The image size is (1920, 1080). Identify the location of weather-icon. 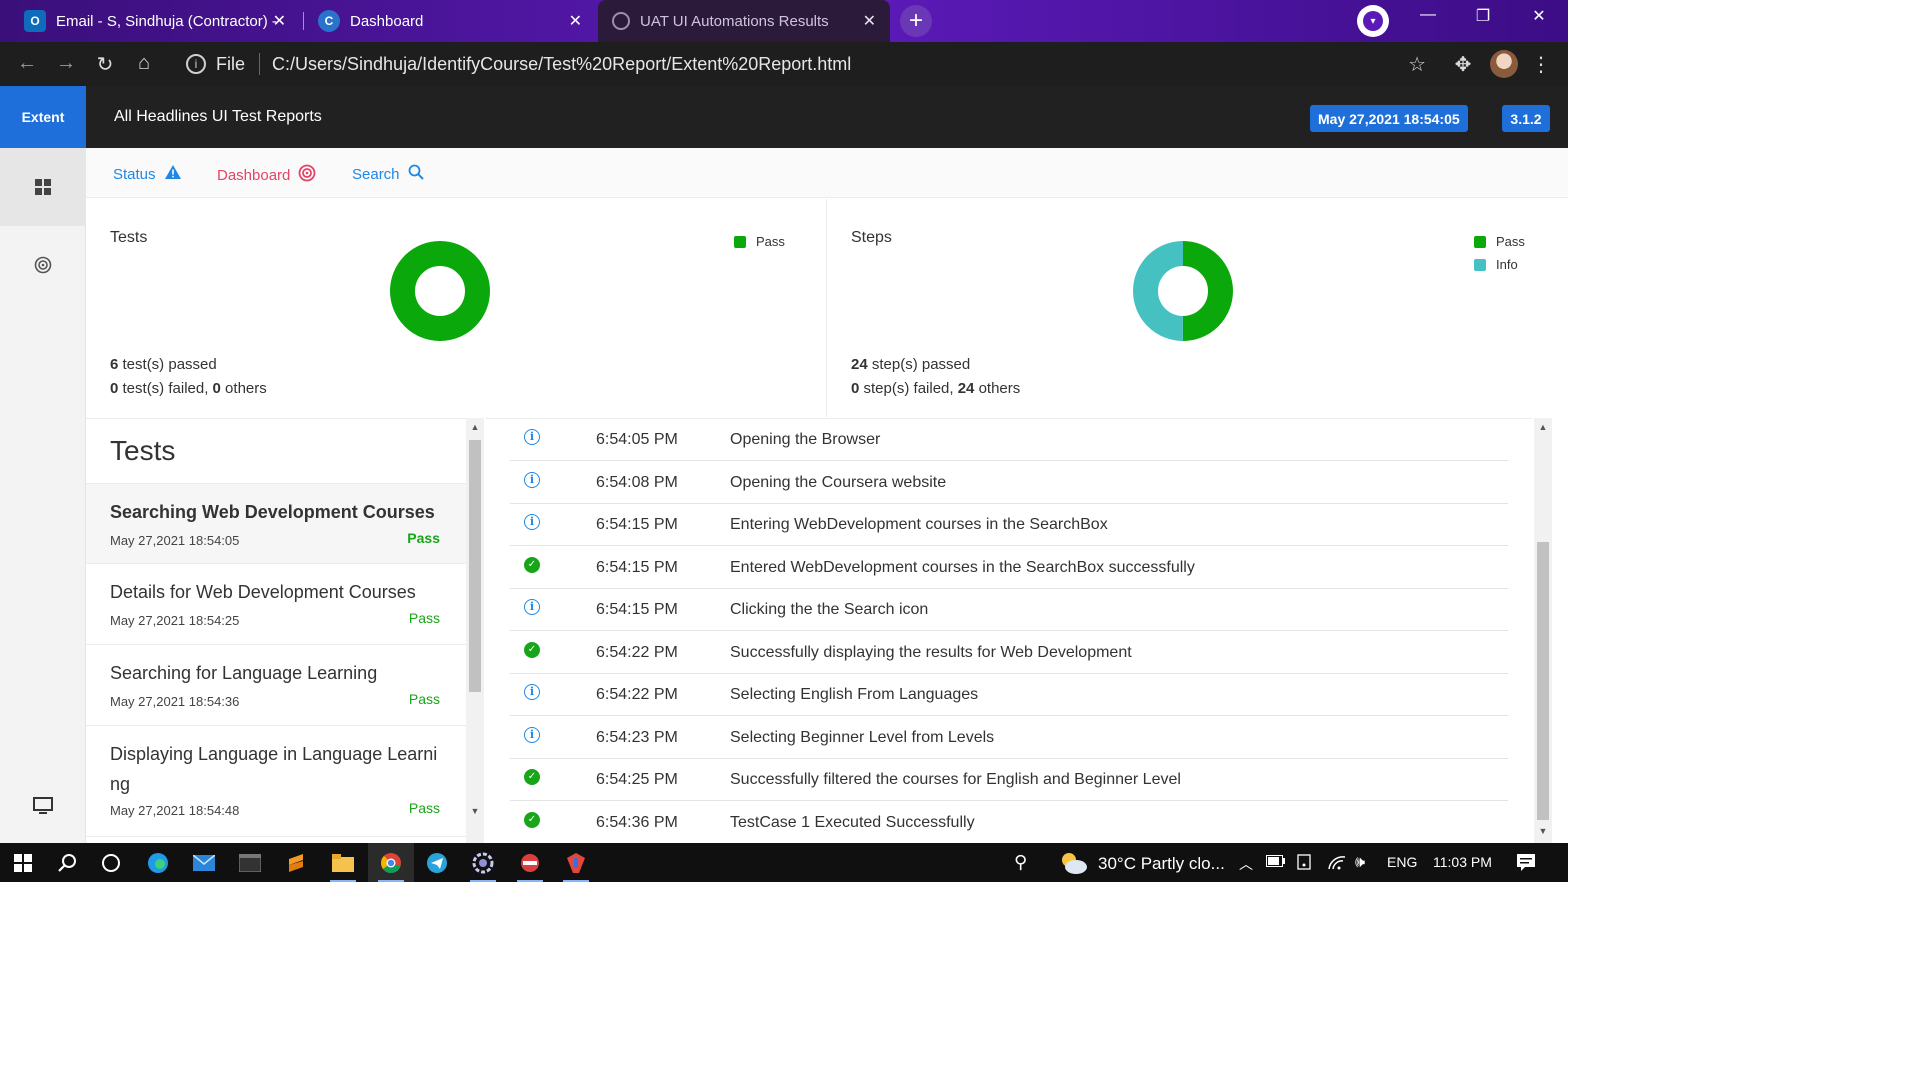
(1073, 865).